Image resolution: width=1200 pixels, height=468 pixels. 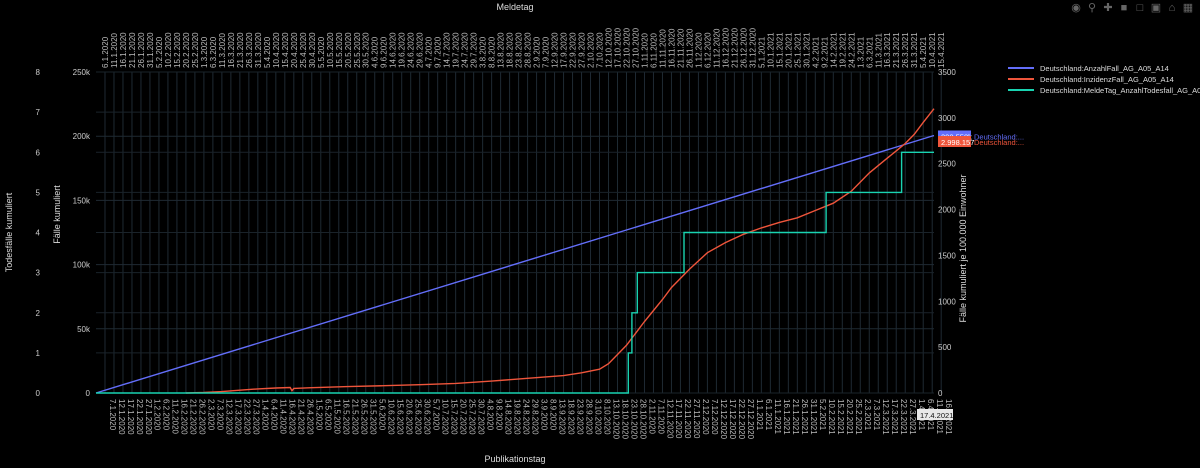 I want to click on top-tick-label: 13.8.2020, so click(x=501, y=50).